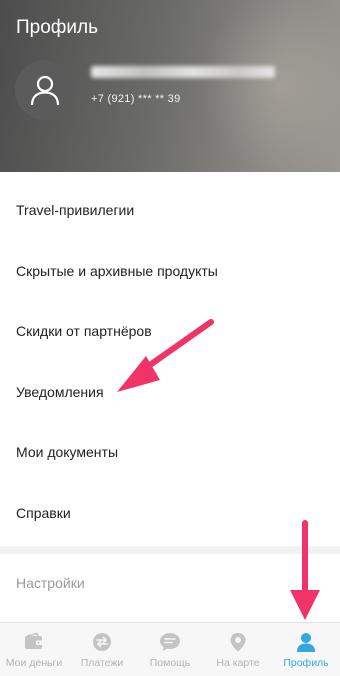 The height and width of the screenshot is (676, 340). What do you see at coordinates (117, 270) in the screenshot?
I see `menu-item-label: Скрытые и архивные продукты` at bounding box center [117, 270].